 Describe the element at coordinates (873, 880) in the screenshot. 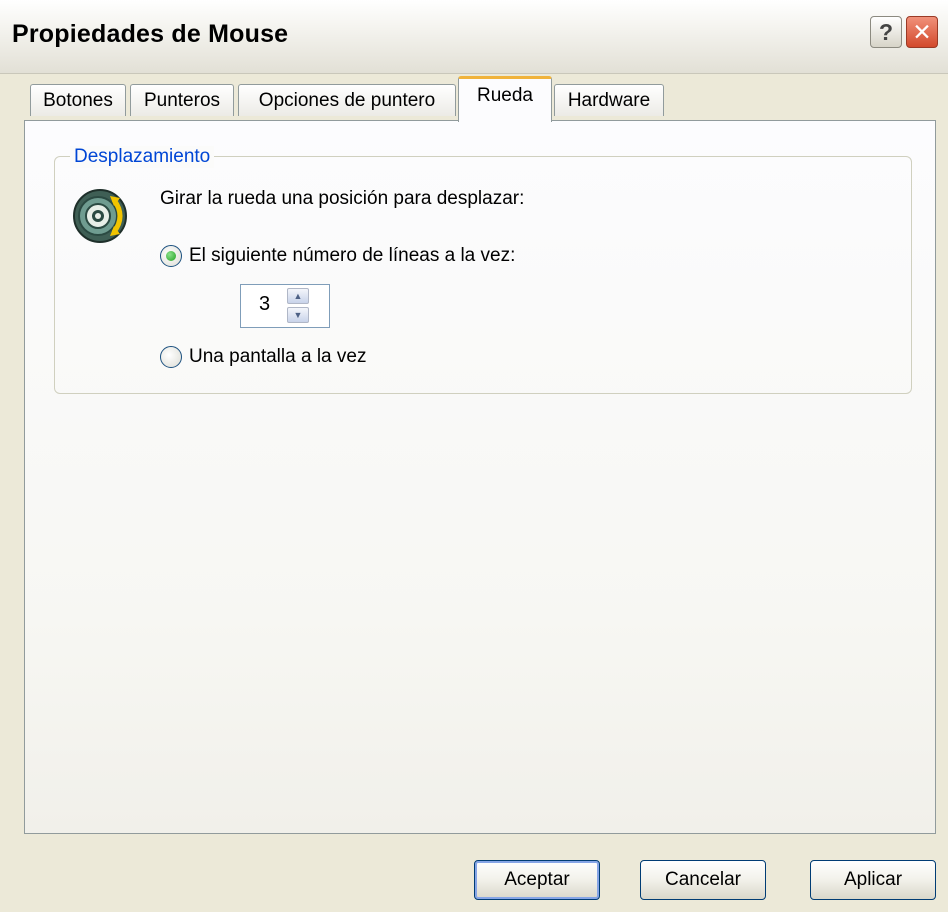

I see `apply-button: Aplicar` at that location.